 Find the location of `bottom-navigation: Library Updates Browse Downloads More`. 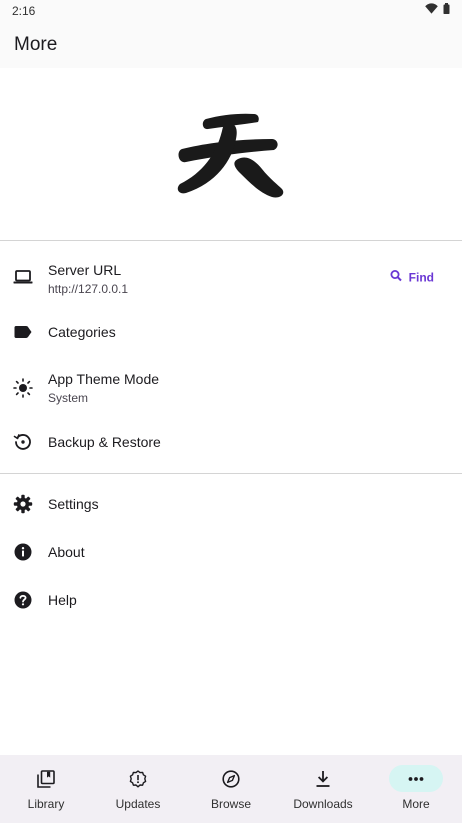

bottom-navigation: Library Updates Browse Downloads More is located at coordinates (231, 789).